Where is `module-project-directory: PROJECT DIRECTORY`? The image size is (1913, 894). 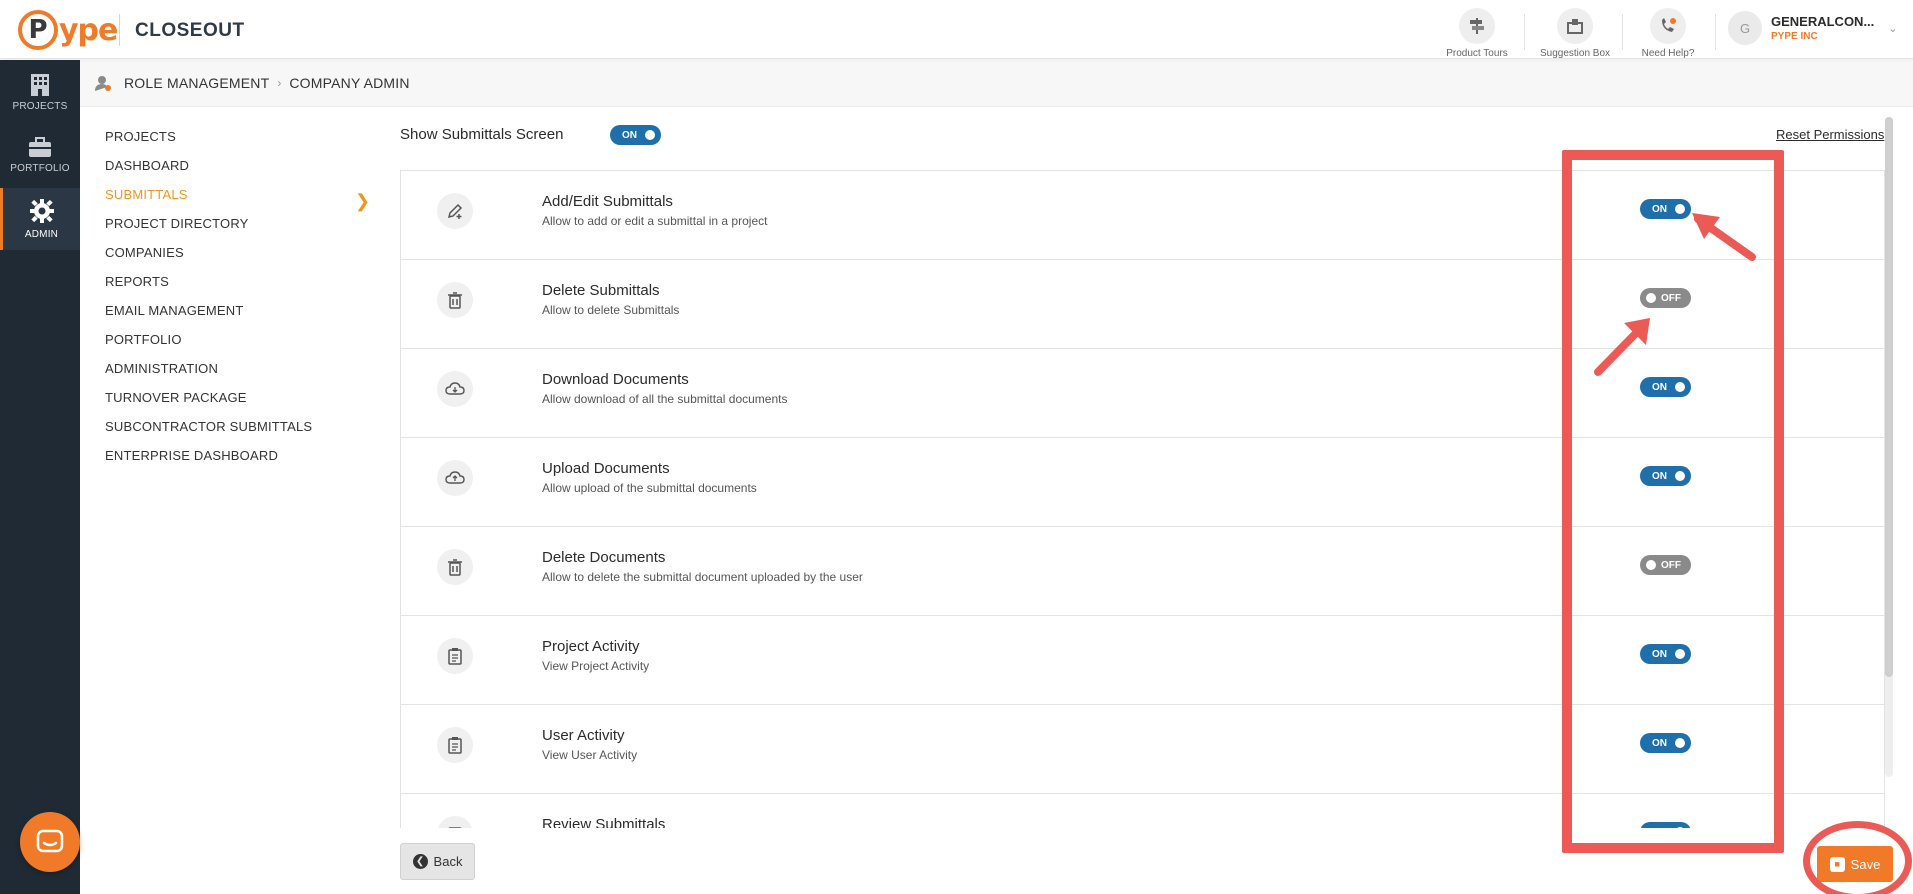 module-project-directory: PROJECT DIRECTORY is located at coordinates (177, 223).